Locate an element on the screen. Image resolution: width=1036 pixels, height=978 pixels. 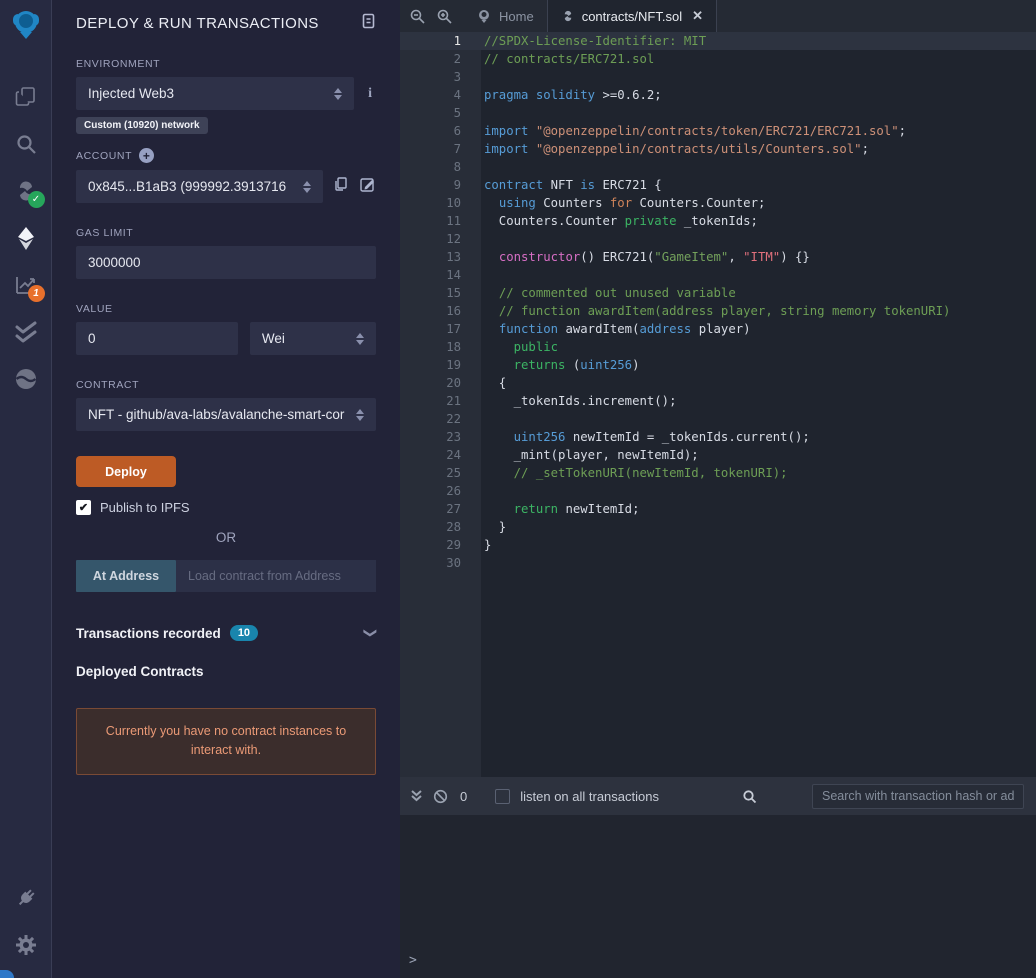
panel-title: DEPLOY & RUN TRANSACTIONS is located at coordinates (197, 23).